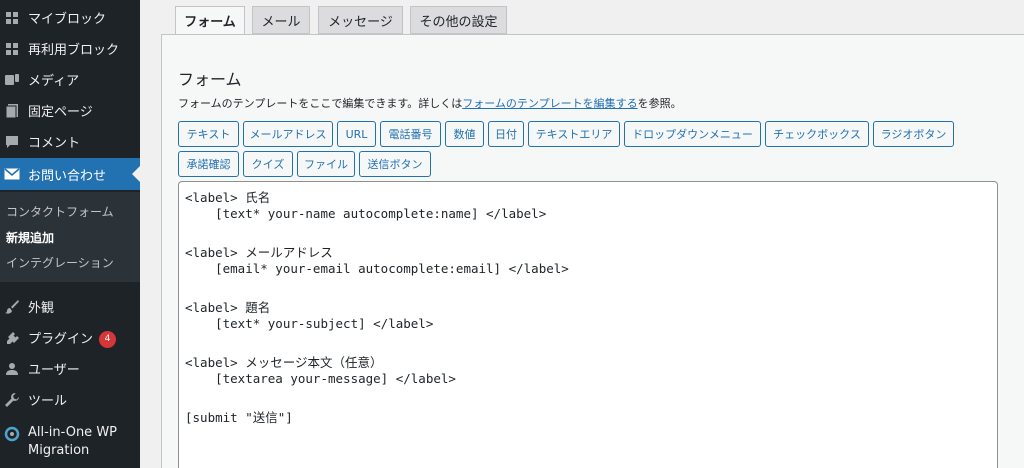 This screenshot has height=468, width=1024. I want to click on wrench-icon, so click(12, 400).